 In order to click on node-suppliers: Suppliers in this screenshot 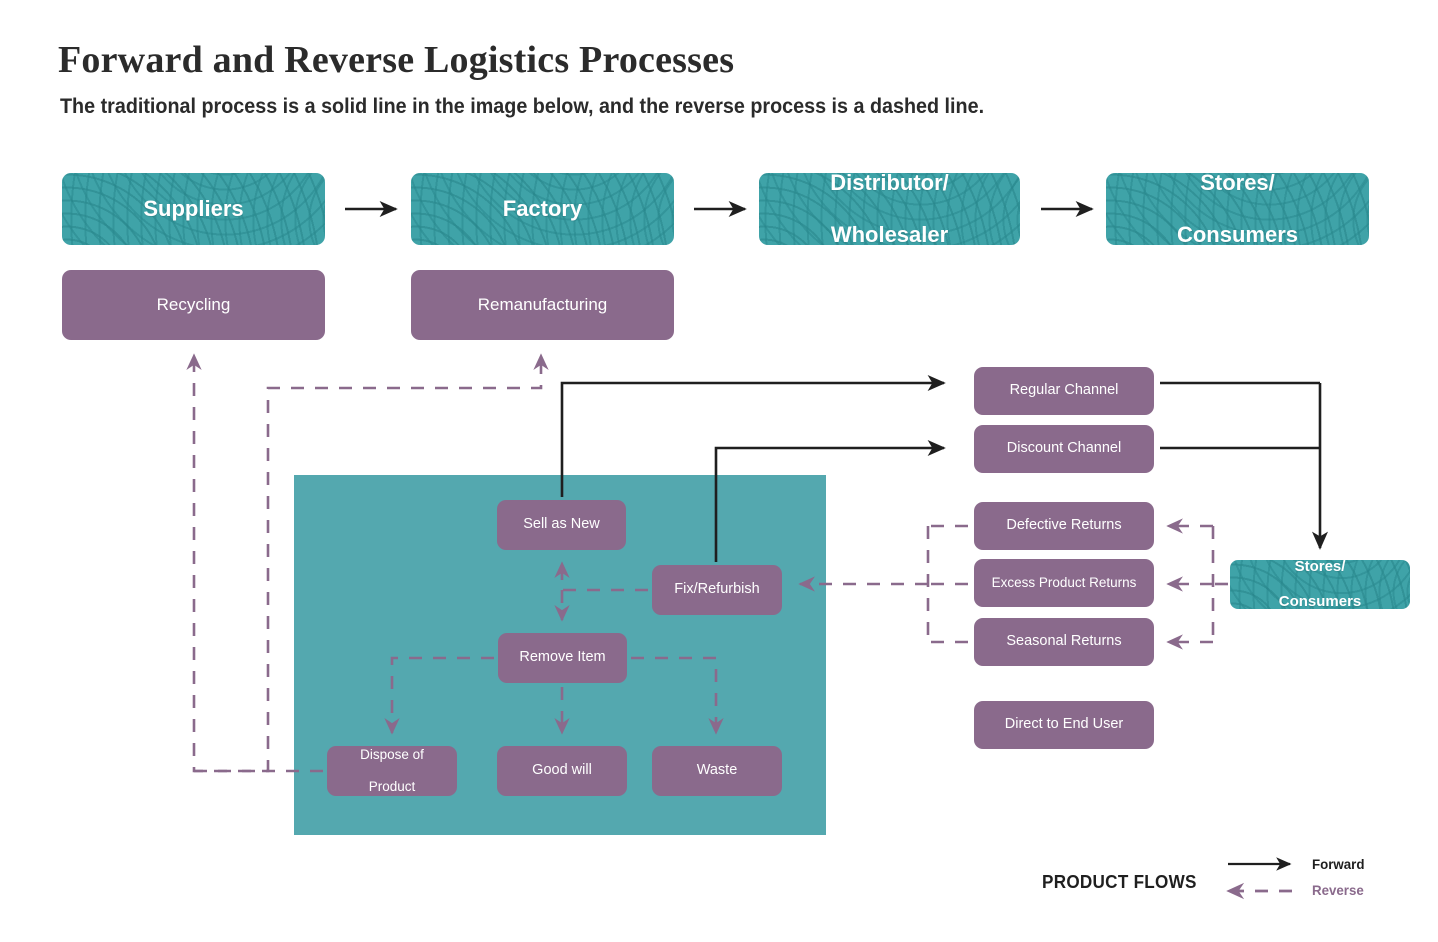, I will do `click(193, 209)`.